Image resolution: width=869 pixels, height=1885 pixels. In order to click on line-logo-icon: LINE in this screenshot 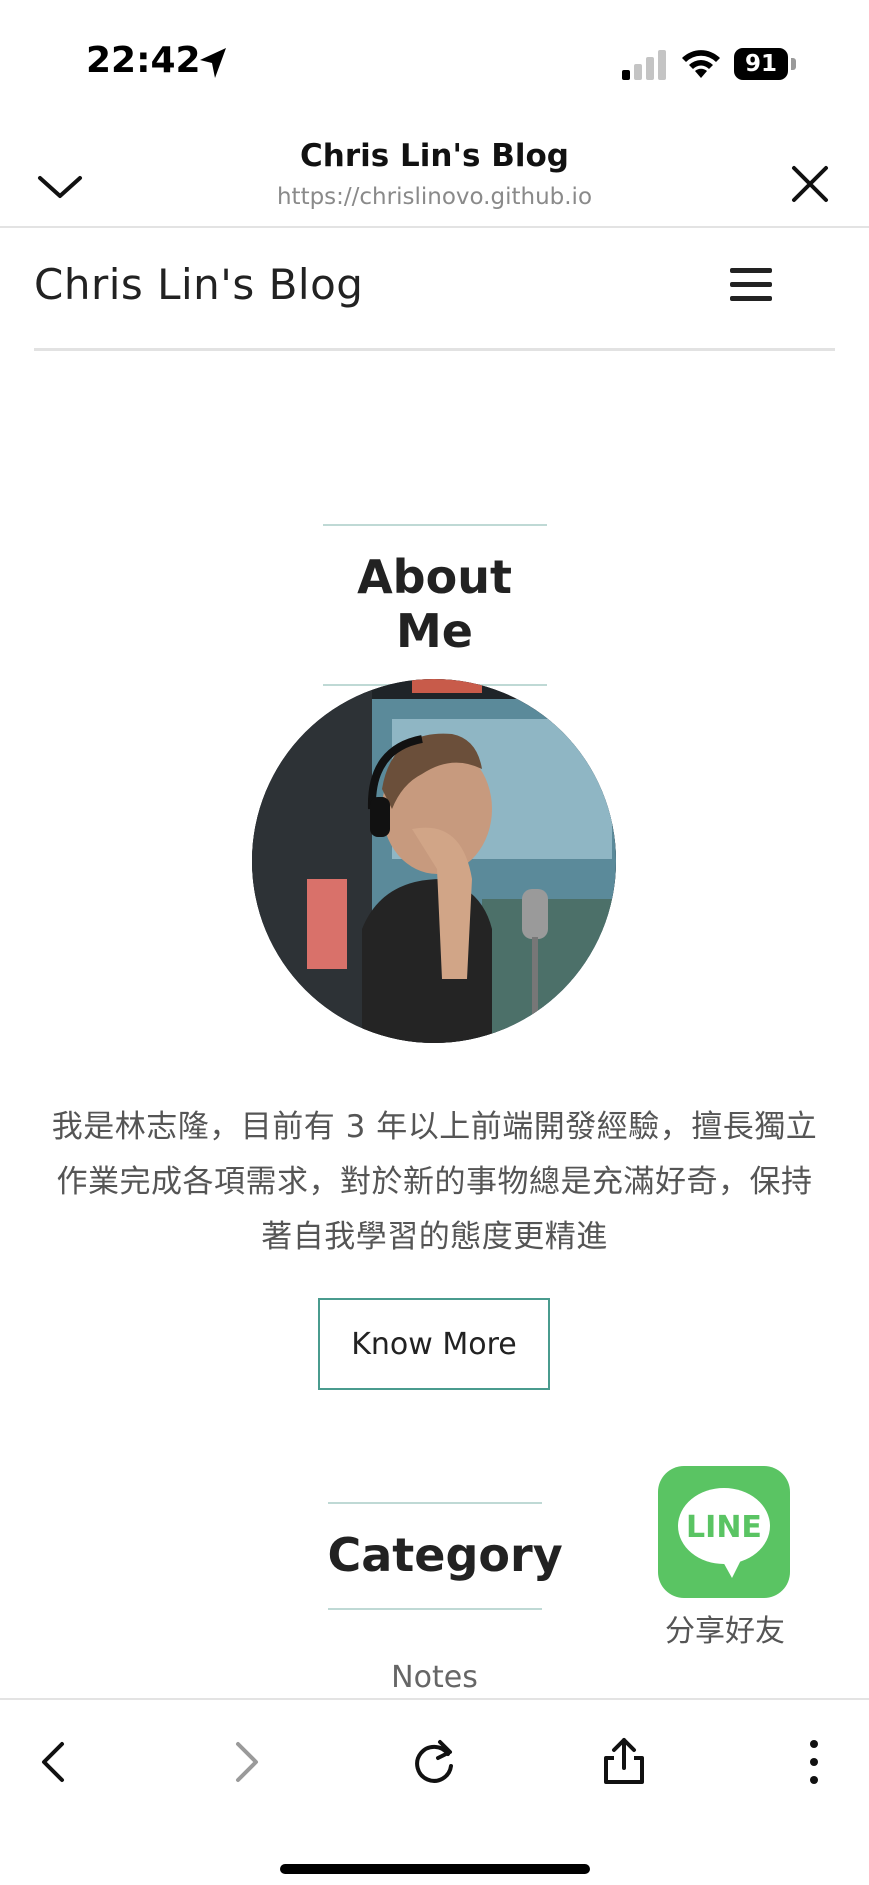, I will do `click(724, 1532)`.